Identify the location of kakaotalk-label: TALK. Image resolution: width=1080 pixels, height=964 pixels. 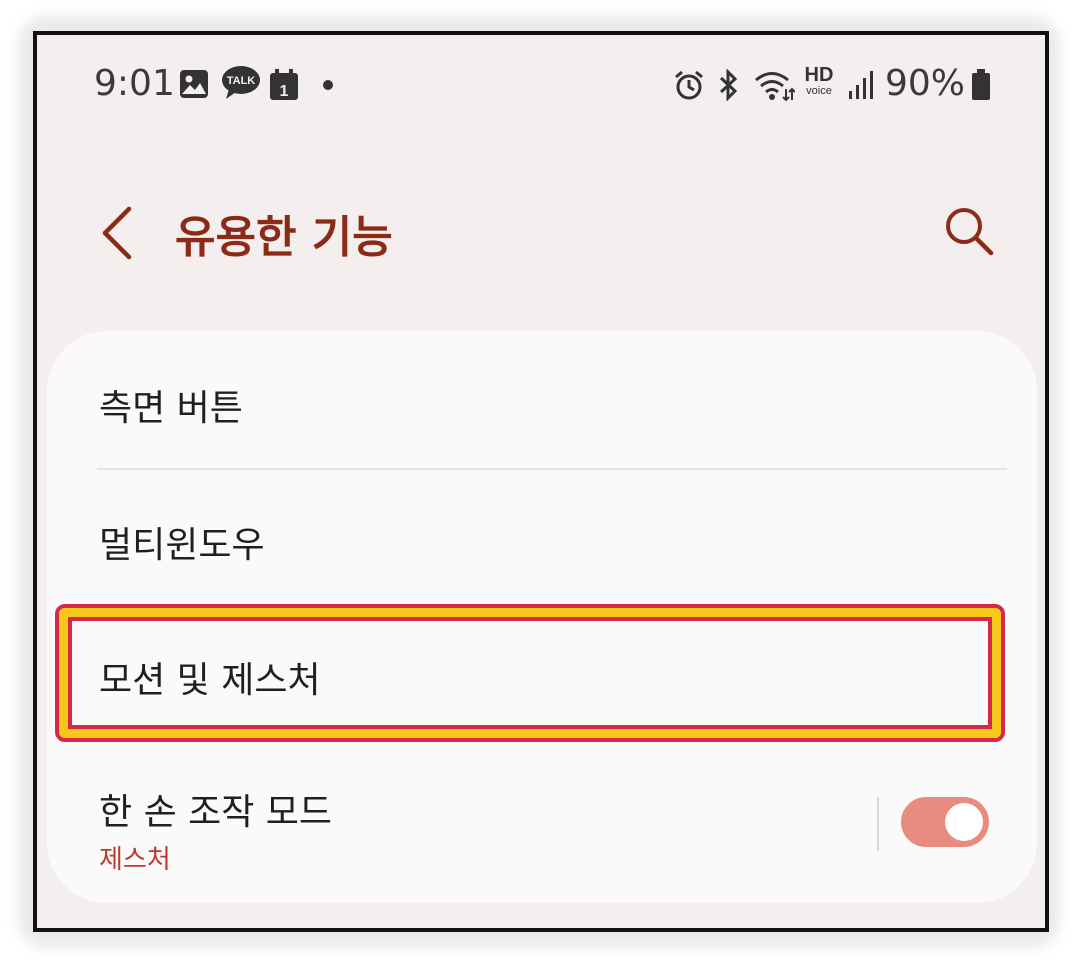
(241, 81).